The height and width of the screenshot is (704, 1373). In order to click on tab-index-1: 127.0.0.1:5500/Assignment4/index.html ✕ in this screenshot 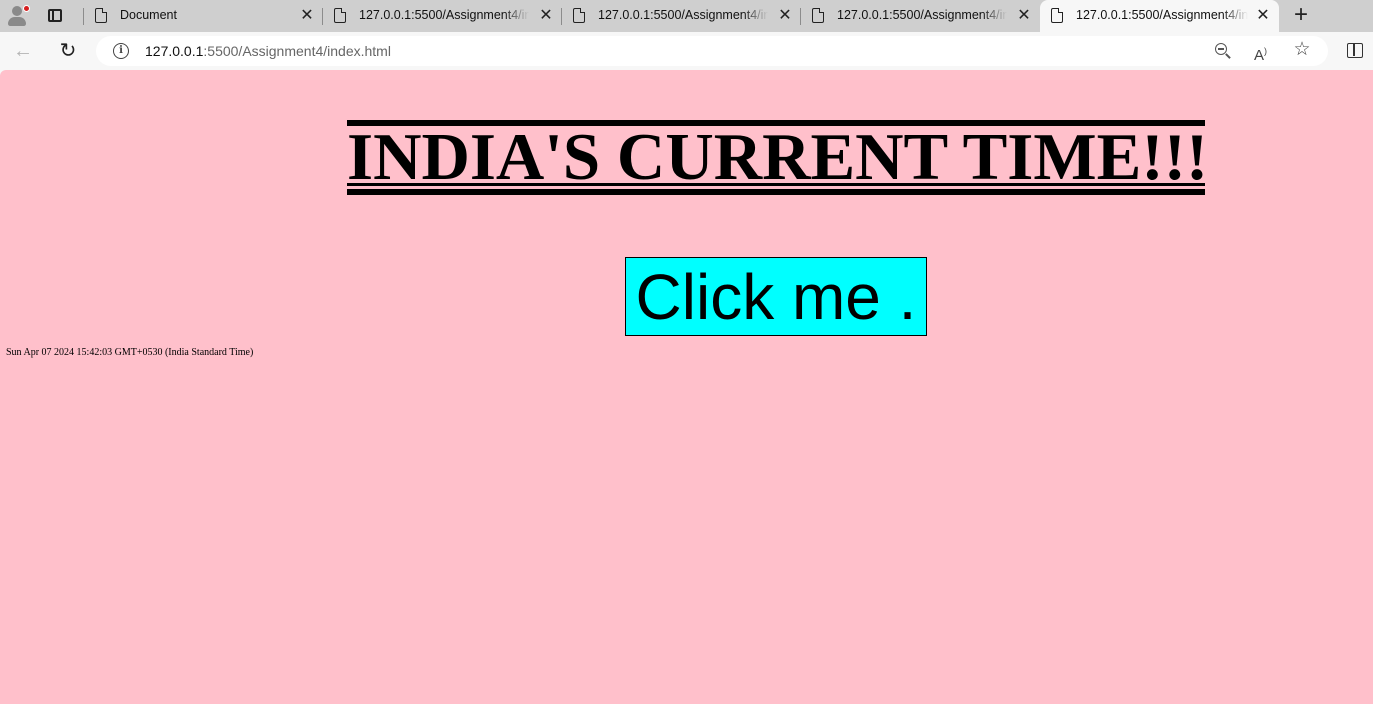, I will do `click(442, 16)`.